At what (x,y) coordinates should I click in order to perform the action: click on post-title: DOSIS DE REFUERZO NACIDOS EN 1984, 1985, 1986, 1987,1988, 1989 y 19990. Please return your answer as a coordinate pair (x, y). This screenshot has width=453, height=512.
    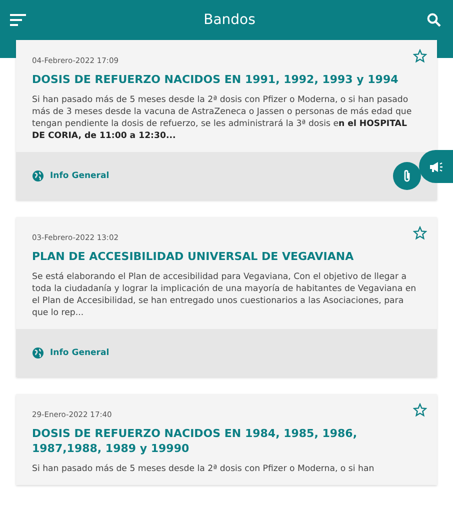
    Looking at the image, I should click on (195, 441).